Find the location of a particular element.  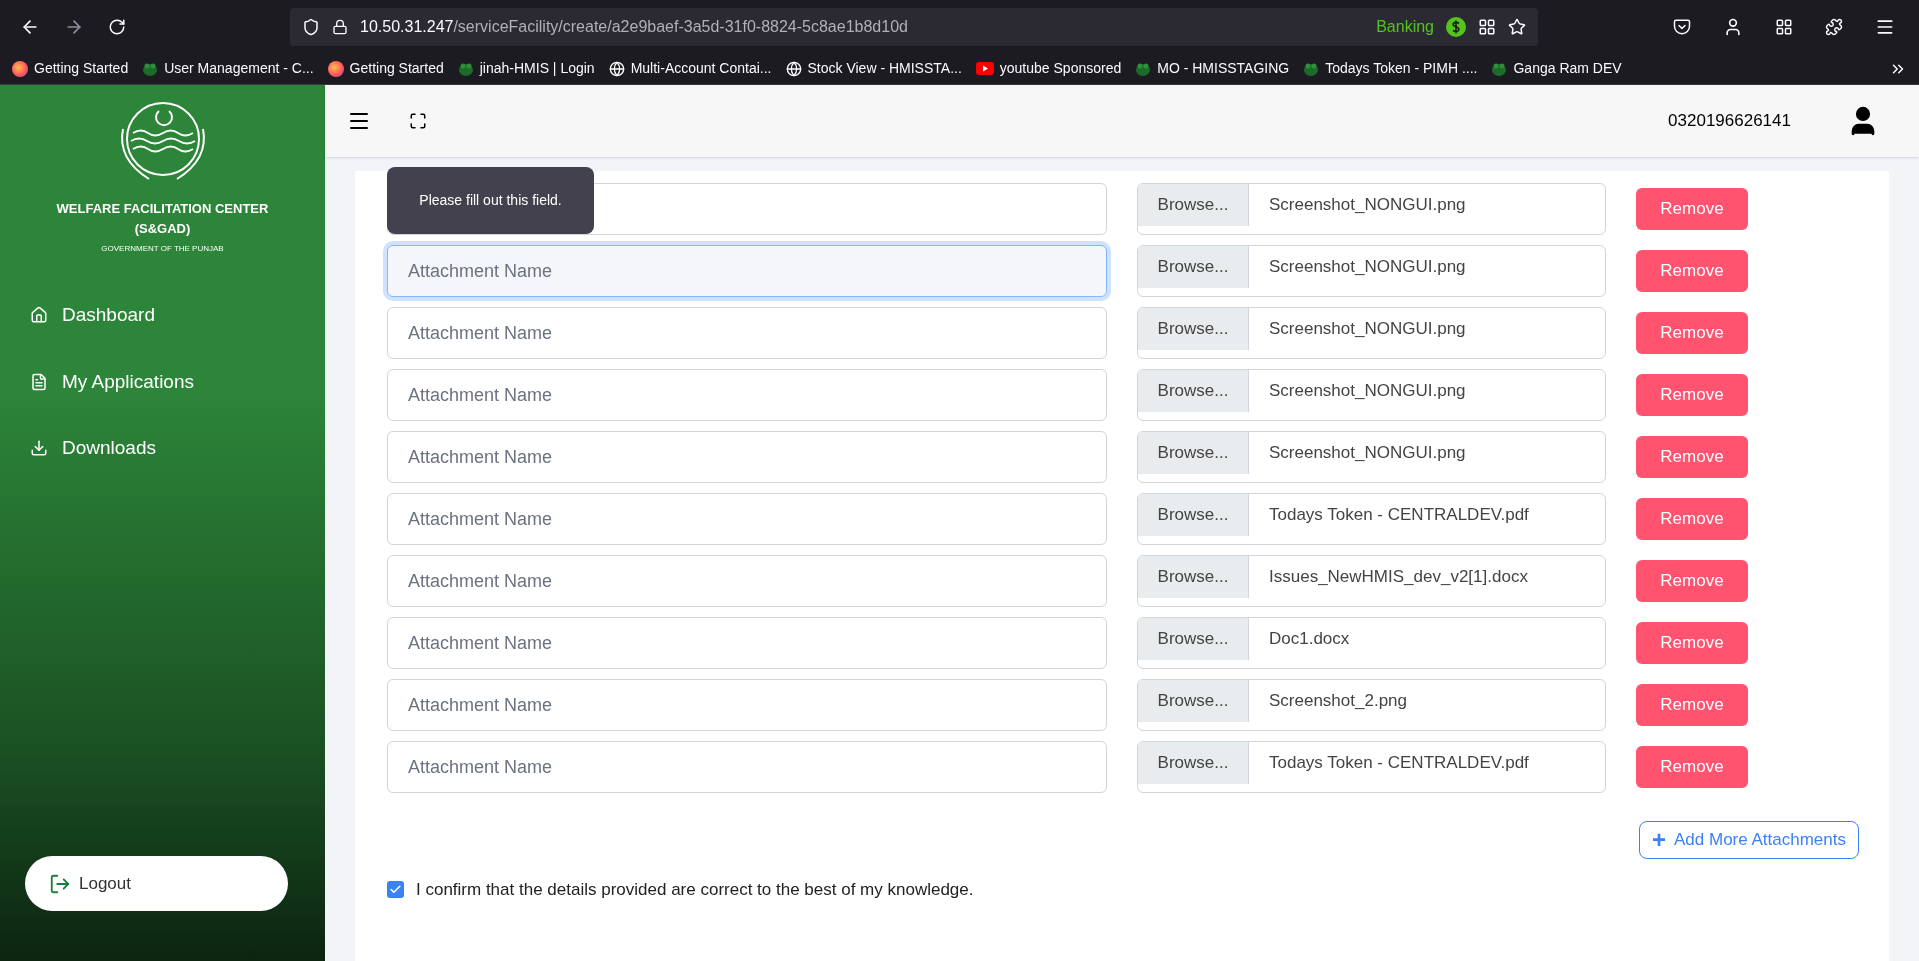

url-text: 10.50.31.247/serviceFacility/create/a2e9baef-3a5d-31f0-8824-5c8ae1b8d10d is located at coordinates (634, 26).